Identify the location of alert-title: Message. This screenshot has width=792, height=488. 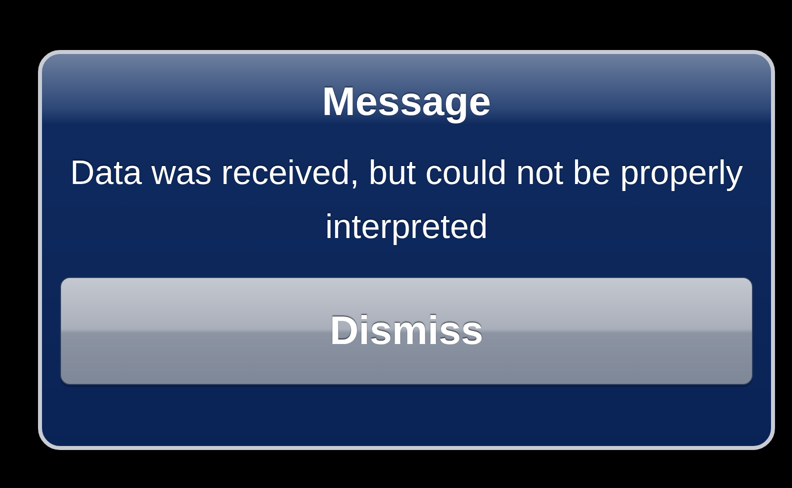
(406, 102).